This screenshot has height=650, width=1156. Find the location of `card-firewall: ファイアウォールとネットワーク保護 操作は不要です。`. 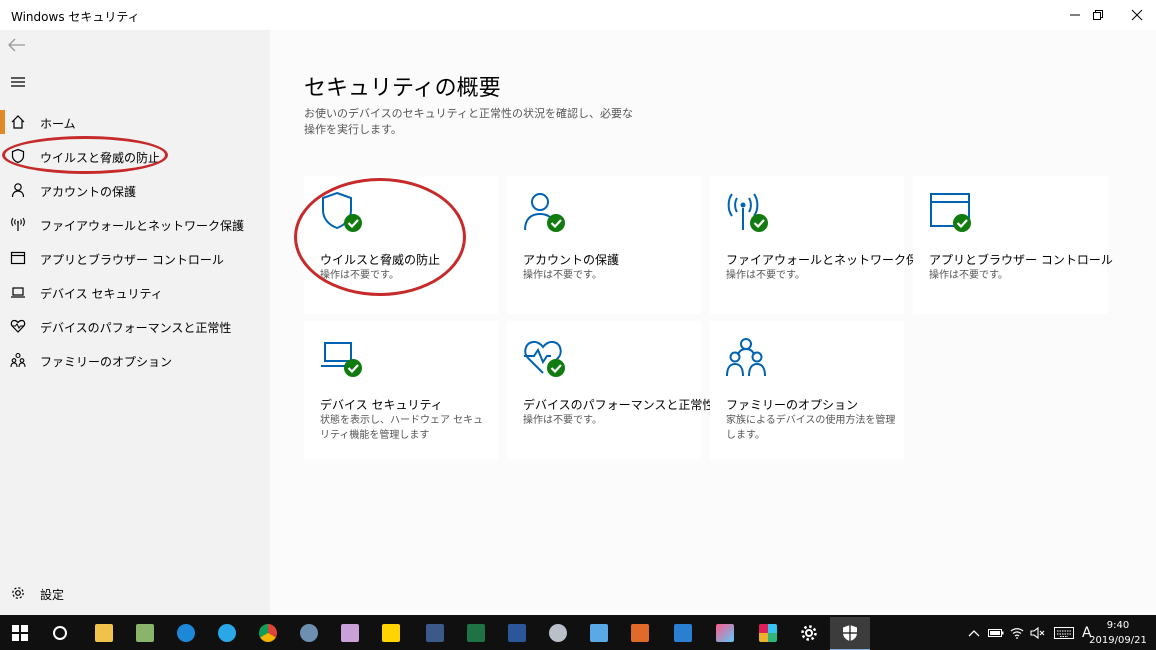

card-firewall: ファイアウォールとネットワーク保護 操作は不要です。 is located at coordinates (820, 245).